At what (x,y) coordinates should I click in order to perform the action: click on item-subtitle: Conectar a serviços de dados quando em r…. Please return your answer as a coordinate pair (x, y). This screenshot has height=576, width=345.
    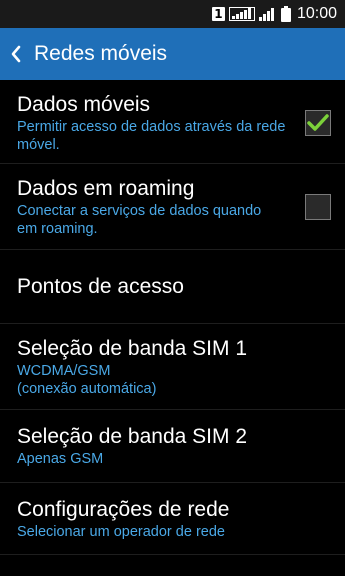
    Looking at the image, I should click on (139, 219).